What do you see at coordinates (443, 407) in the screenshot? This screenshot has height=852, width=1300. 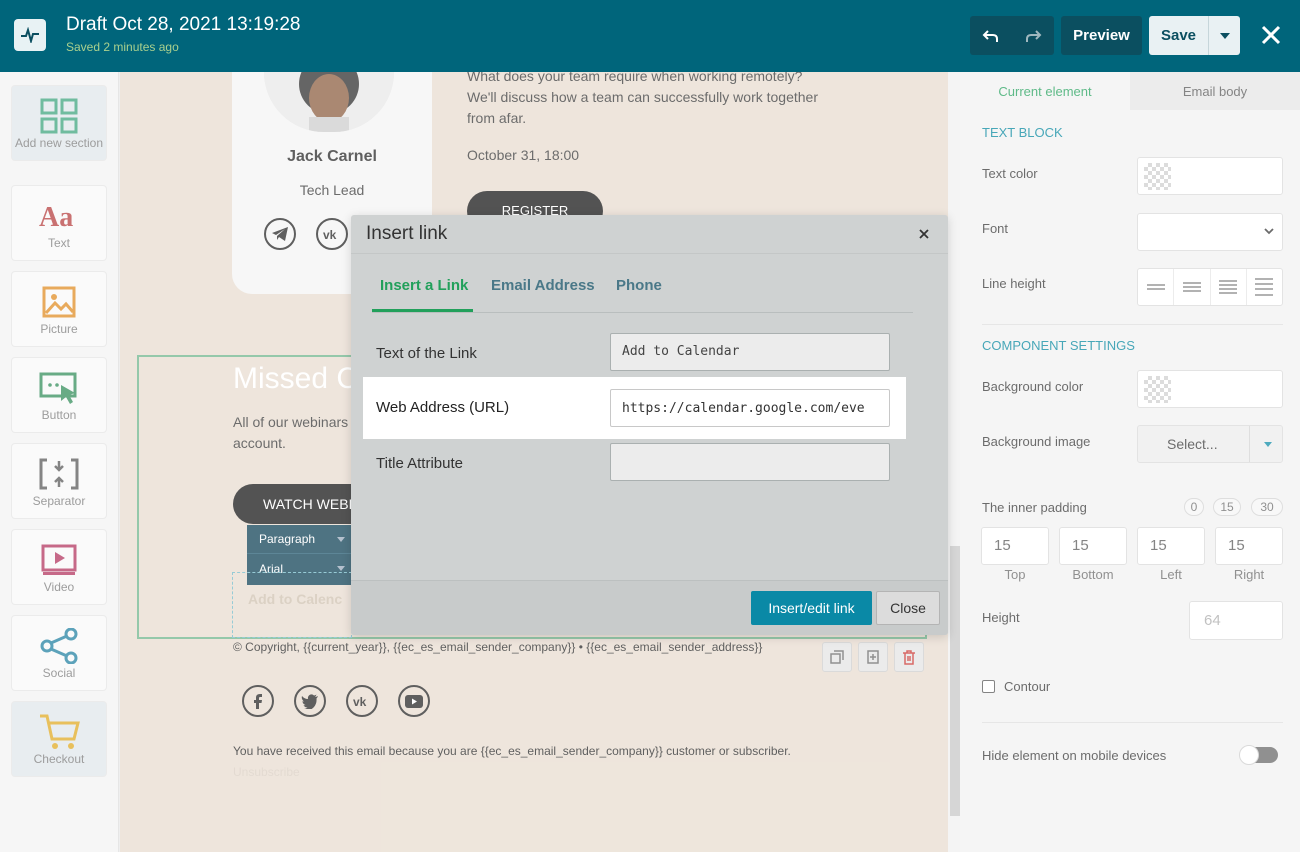 I see `url-label: Web Address (URL)` at bounding box center [443, 407].